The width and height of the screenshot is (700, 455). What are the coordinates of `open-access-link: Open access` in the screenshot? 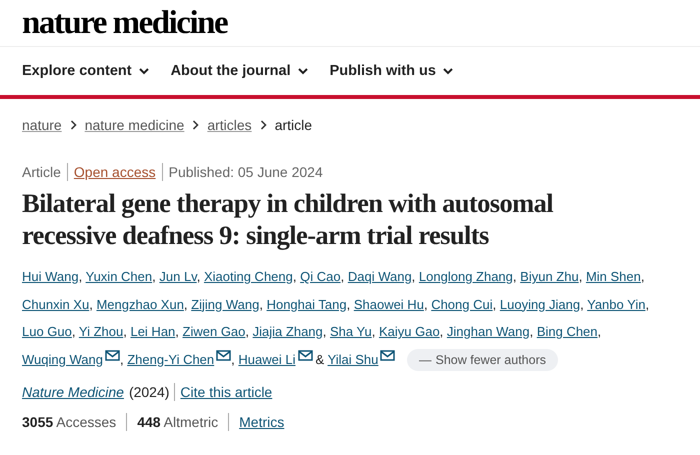 It's located at (115, 172).